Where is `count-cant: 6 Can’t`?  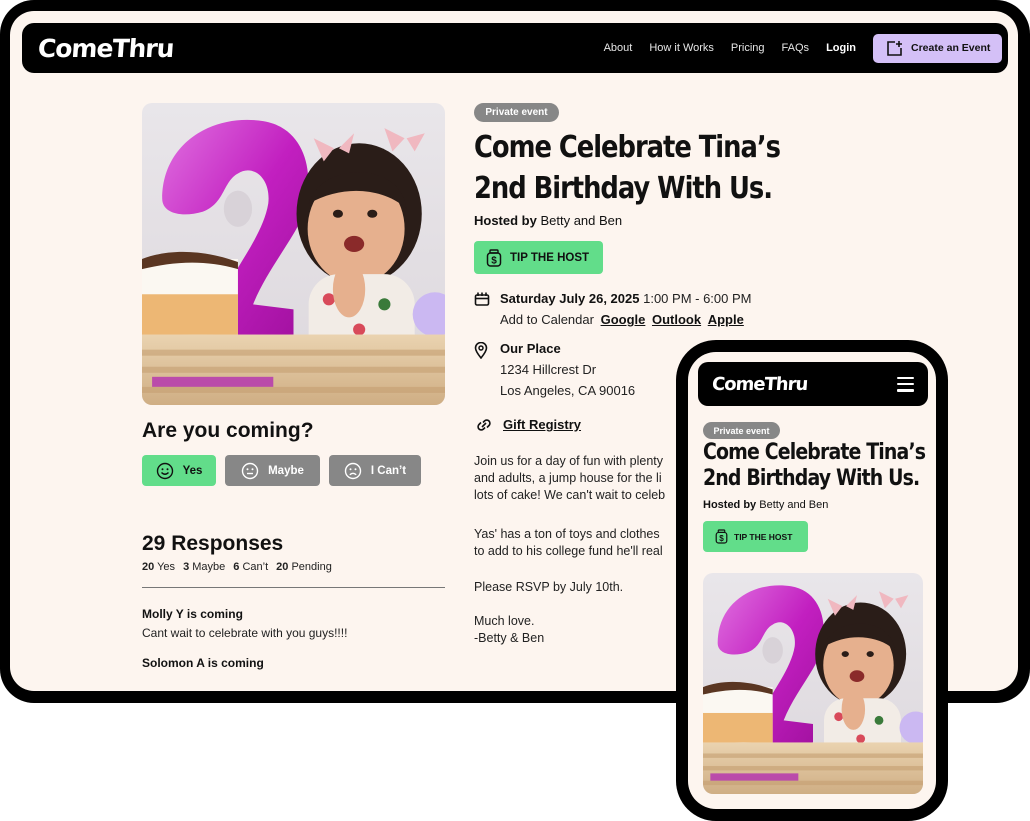
count-cant: 6 Can’t is located at coordinates (251, 567).